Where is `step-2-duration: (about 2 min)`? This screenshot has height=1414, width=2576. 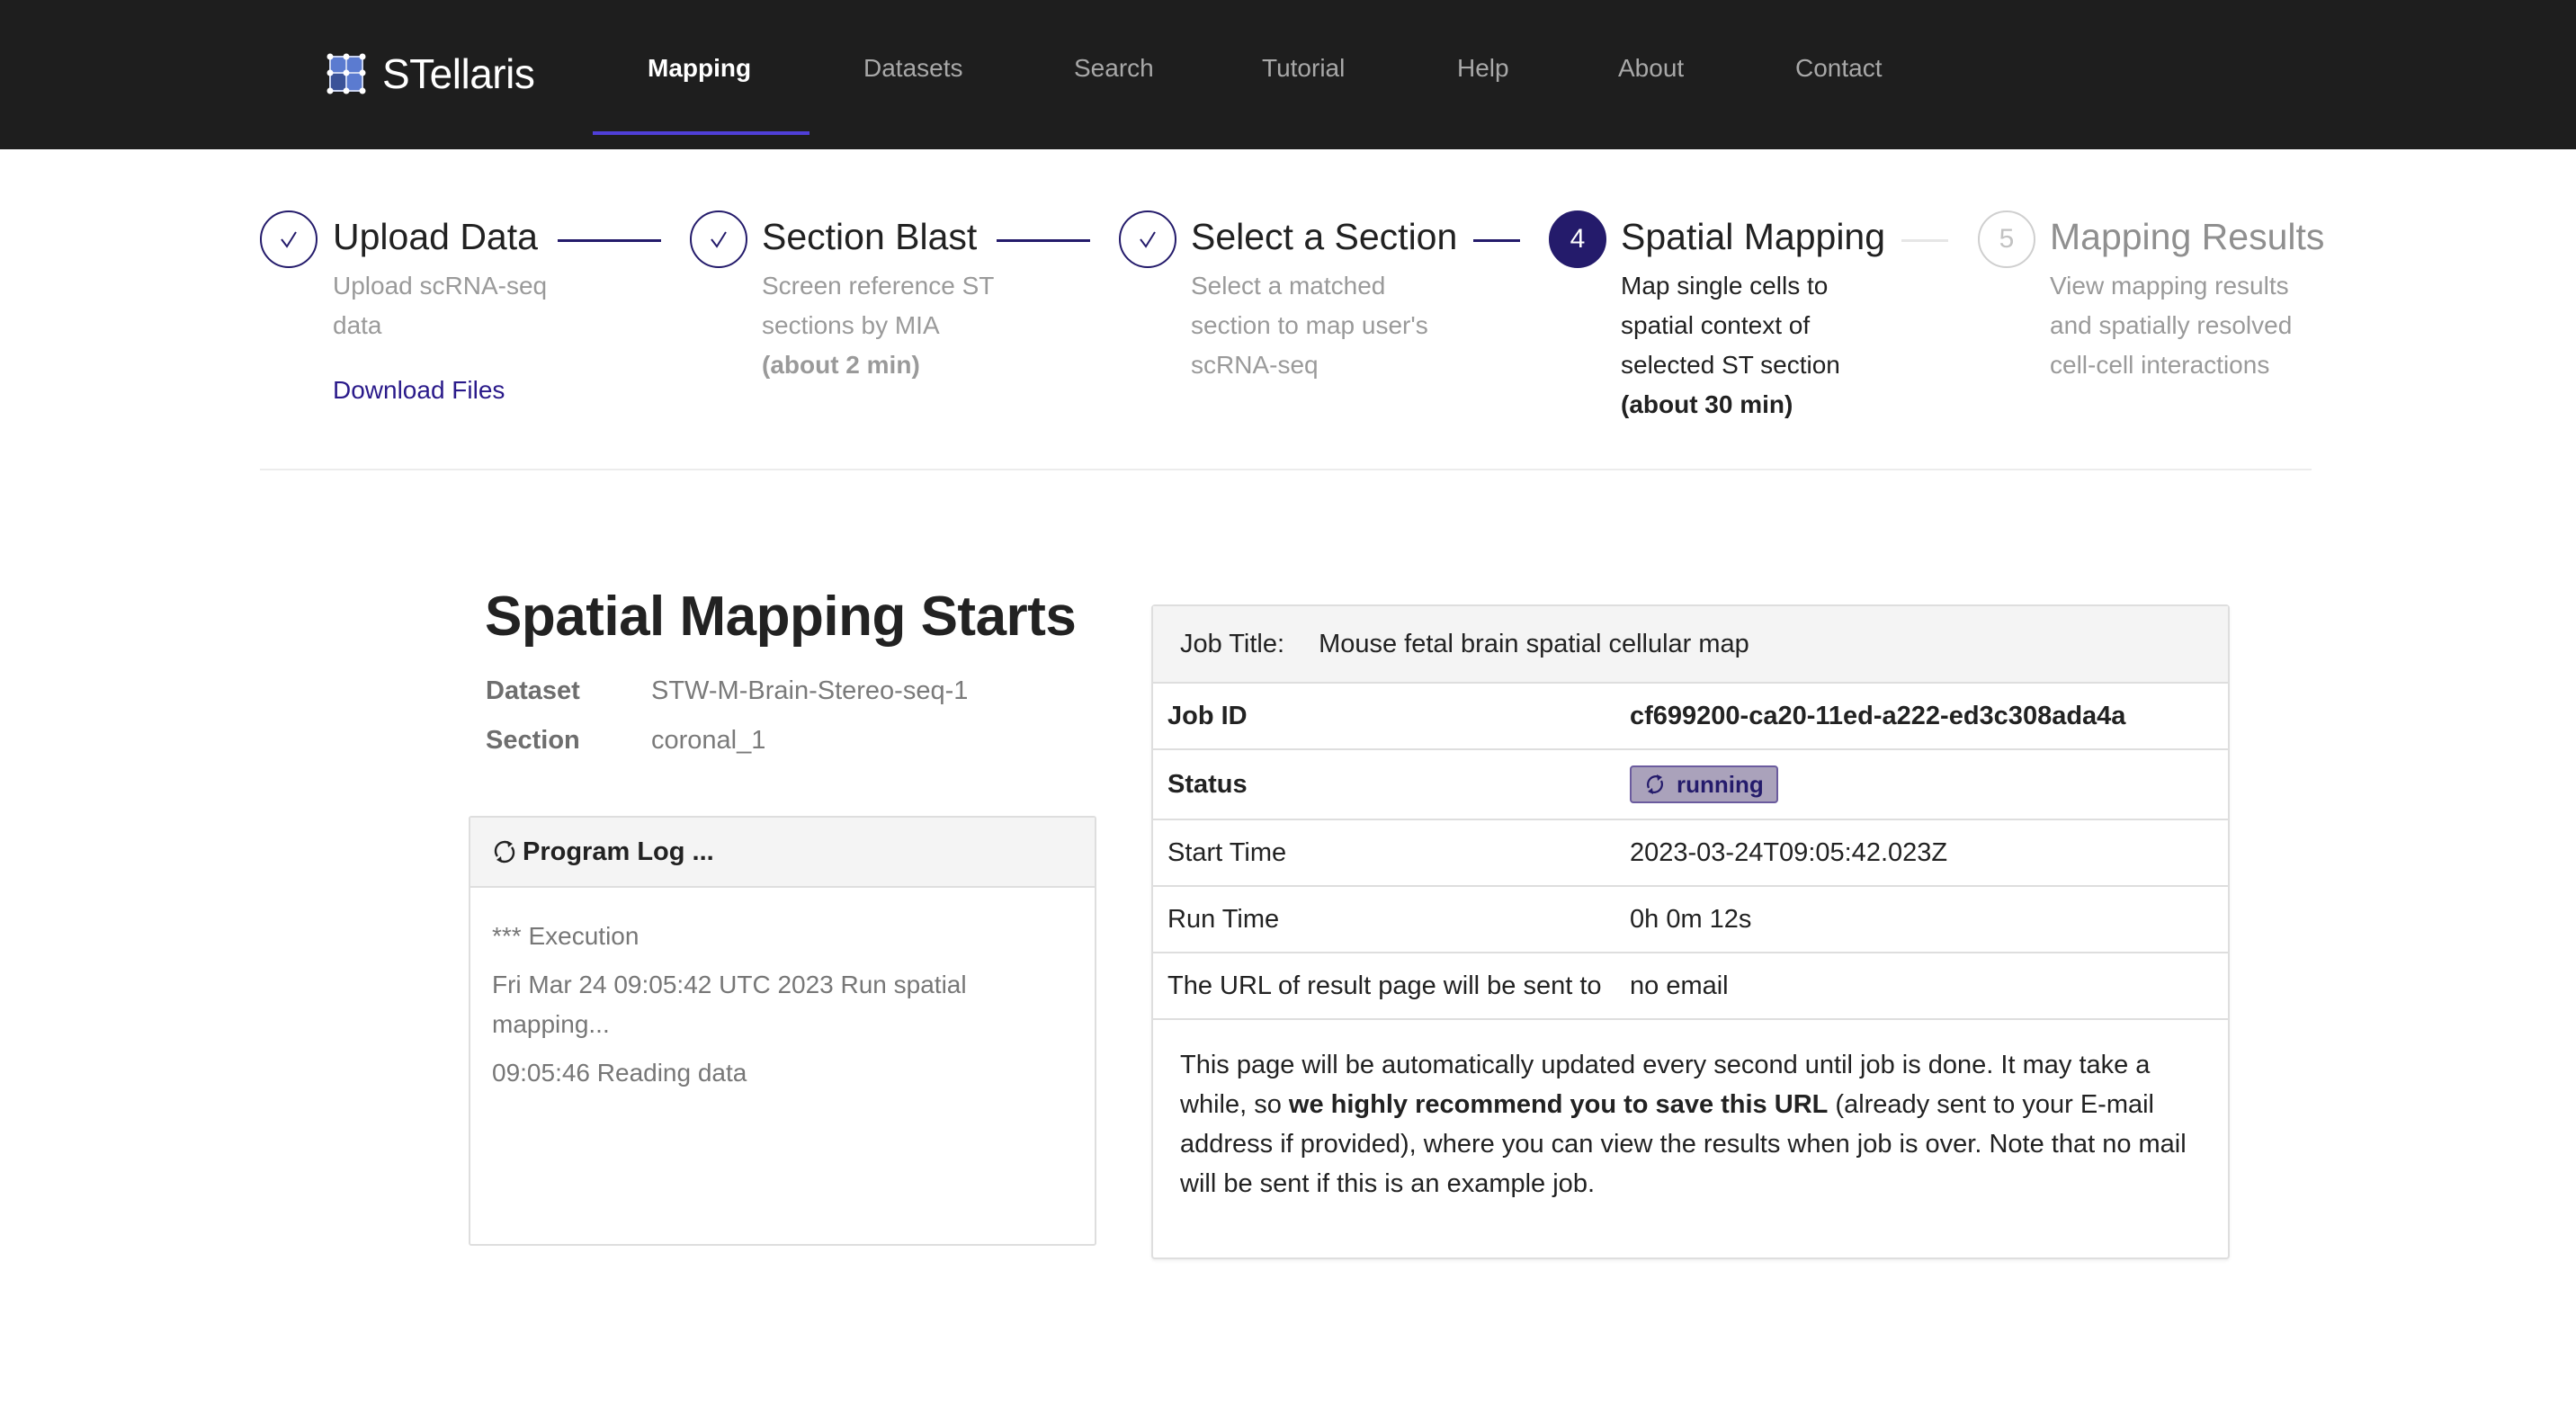 step-2-duration: (about 2 min) is located at coordinates (841, 365).